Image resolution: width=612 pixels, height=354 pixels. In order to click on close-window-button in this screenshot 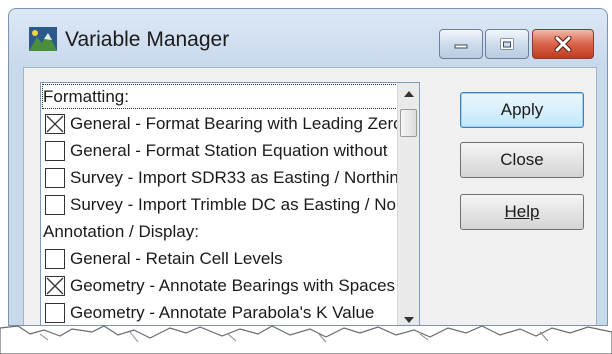, I will do `click(563, 44)`.